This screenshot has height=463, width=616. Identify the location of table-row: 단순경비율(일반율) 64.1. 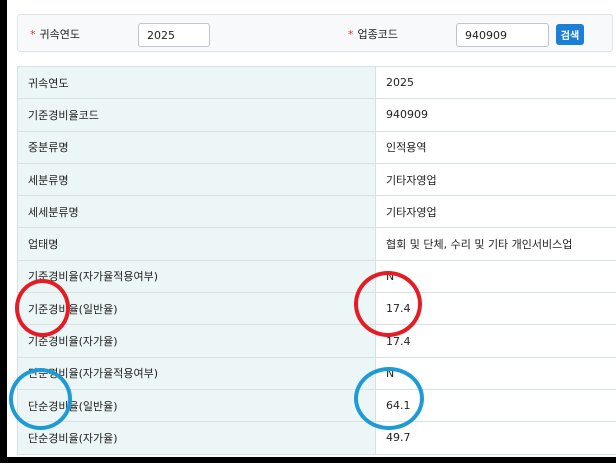
(316, 405).